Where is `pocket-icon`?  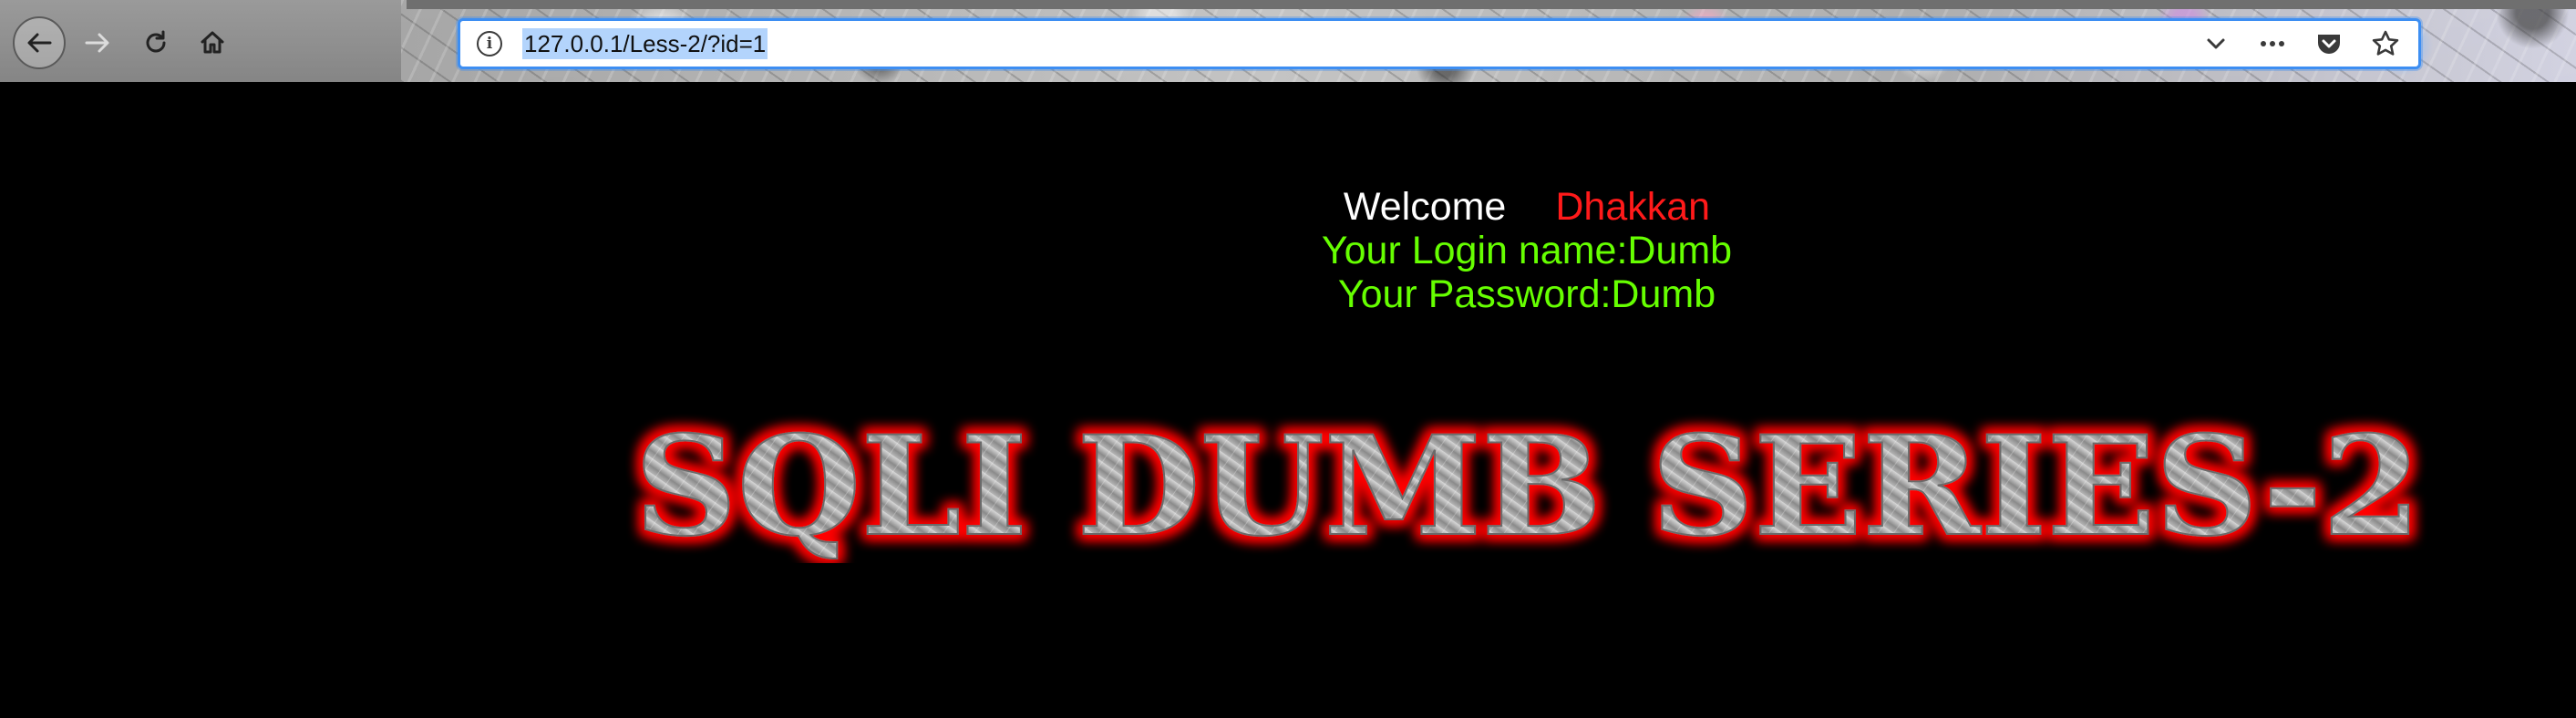 pocket-icon is located at coordinates (2329, 45).